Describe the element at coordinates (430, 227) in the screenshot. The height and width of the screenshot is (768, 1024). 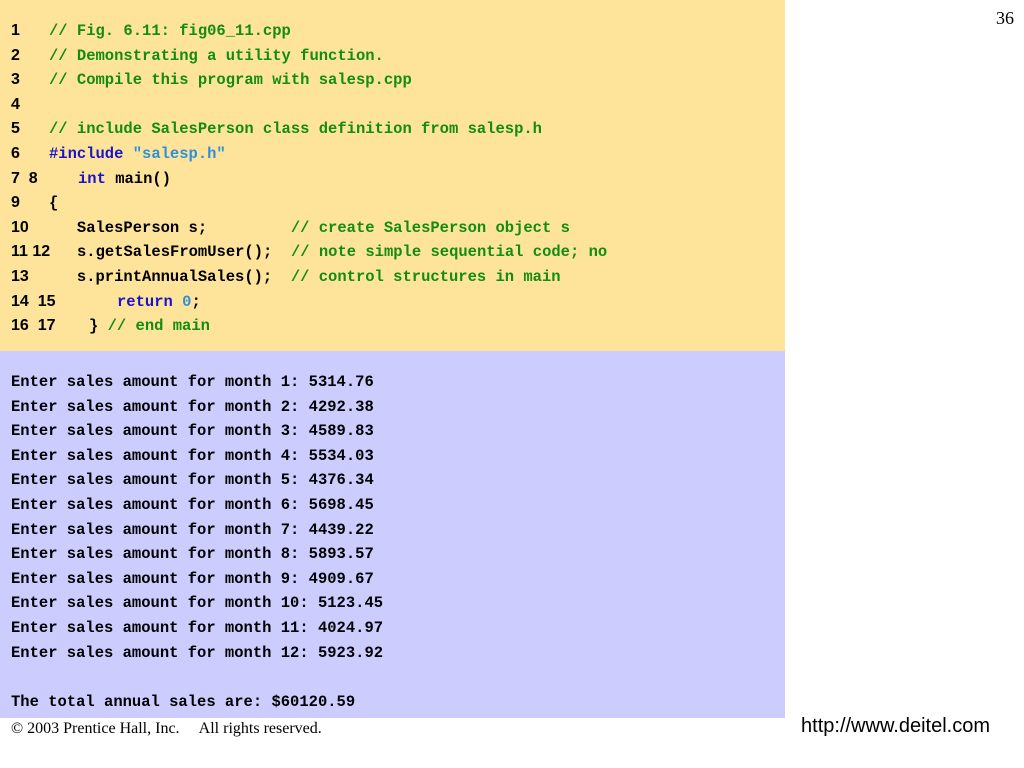
I see `code-token: // create SalesPerson object s` at that location.